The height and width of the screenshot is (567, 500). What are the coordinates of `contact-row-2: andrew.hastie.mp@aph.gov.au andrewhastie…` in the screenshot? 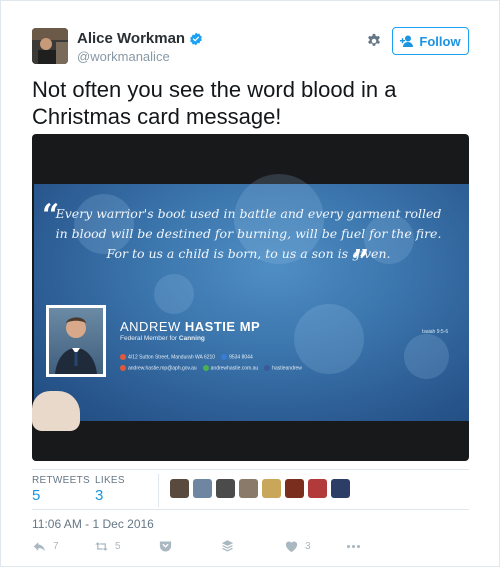 It's located at (211, 368).